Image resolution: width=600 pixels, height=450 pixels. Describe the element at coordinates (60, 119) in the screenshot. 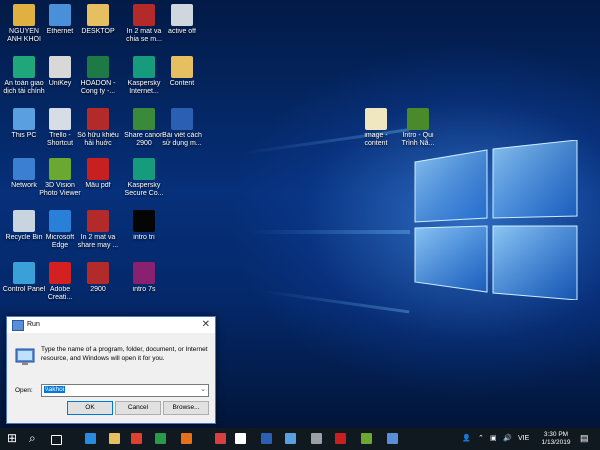

I see `trello-icon` at that location.